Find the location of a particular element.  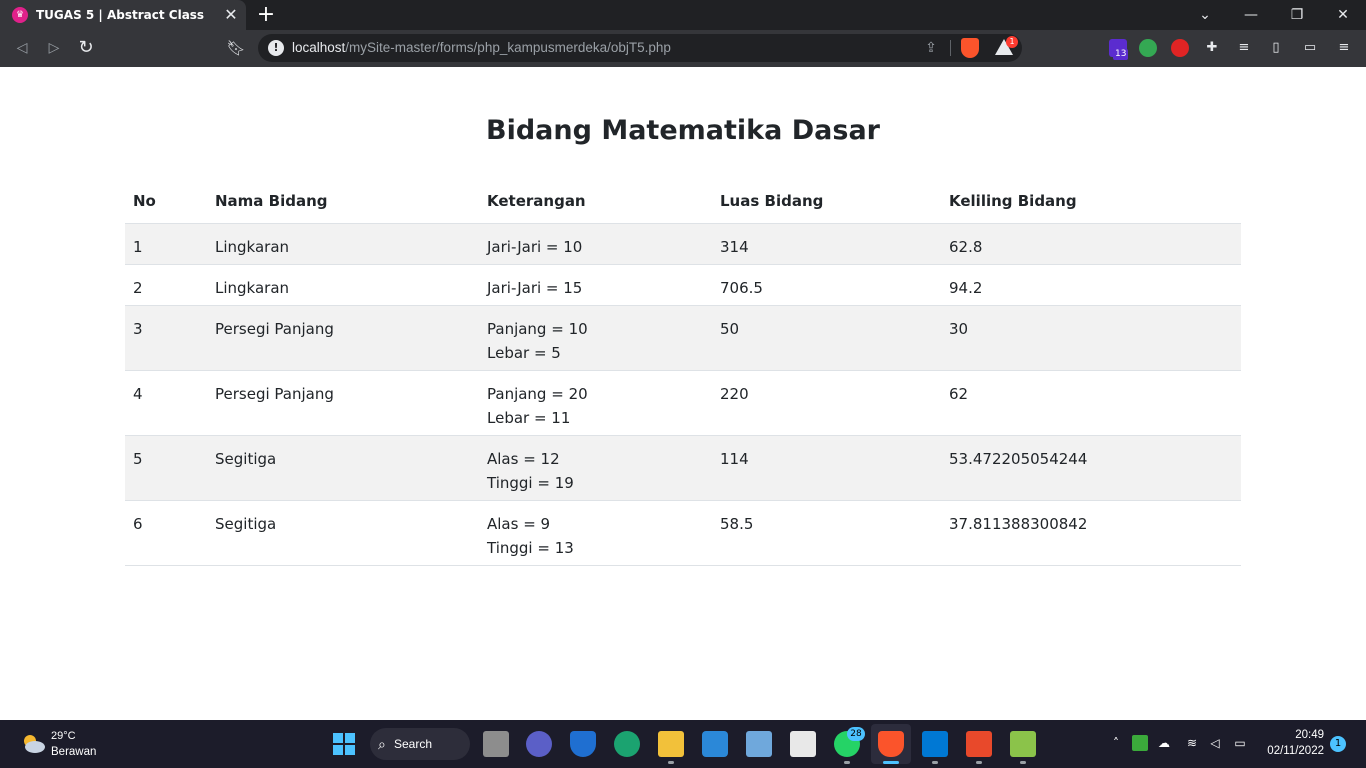

taskbar-search: ⌕ Search is located at coordinates (420, 744).